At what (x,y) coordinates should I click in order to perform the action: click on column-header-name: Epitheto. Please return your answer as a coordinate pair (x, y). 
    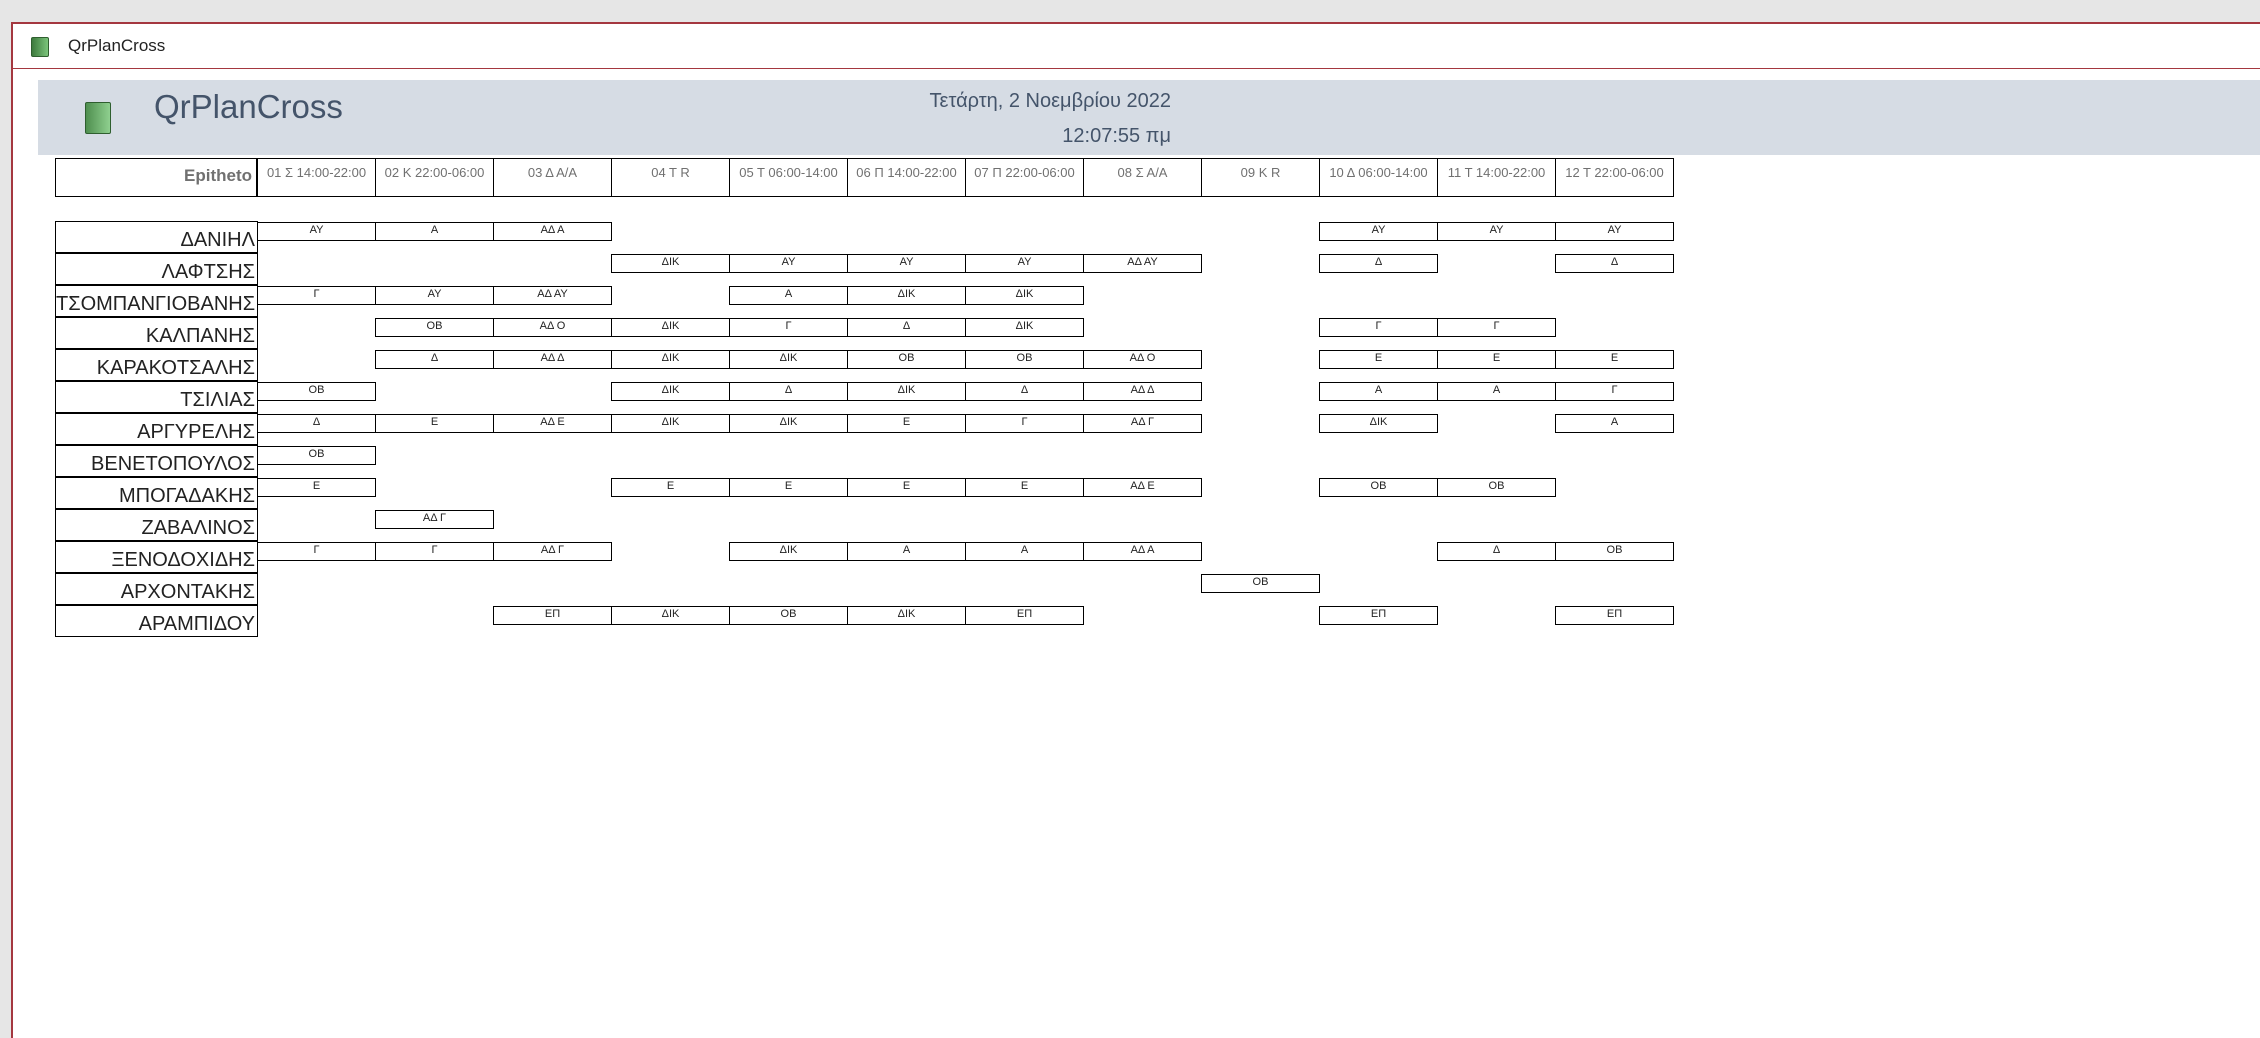
    Looking at the image, I should click on (156, 177).